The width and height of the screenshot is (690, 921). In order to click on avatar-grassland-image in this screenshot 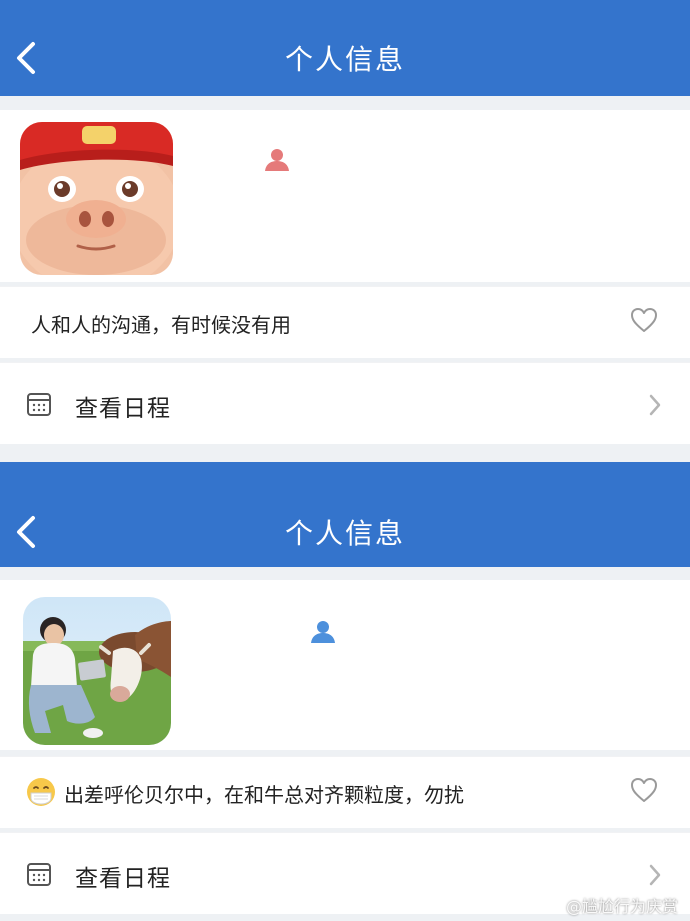, I will do `click(97, 671)`.